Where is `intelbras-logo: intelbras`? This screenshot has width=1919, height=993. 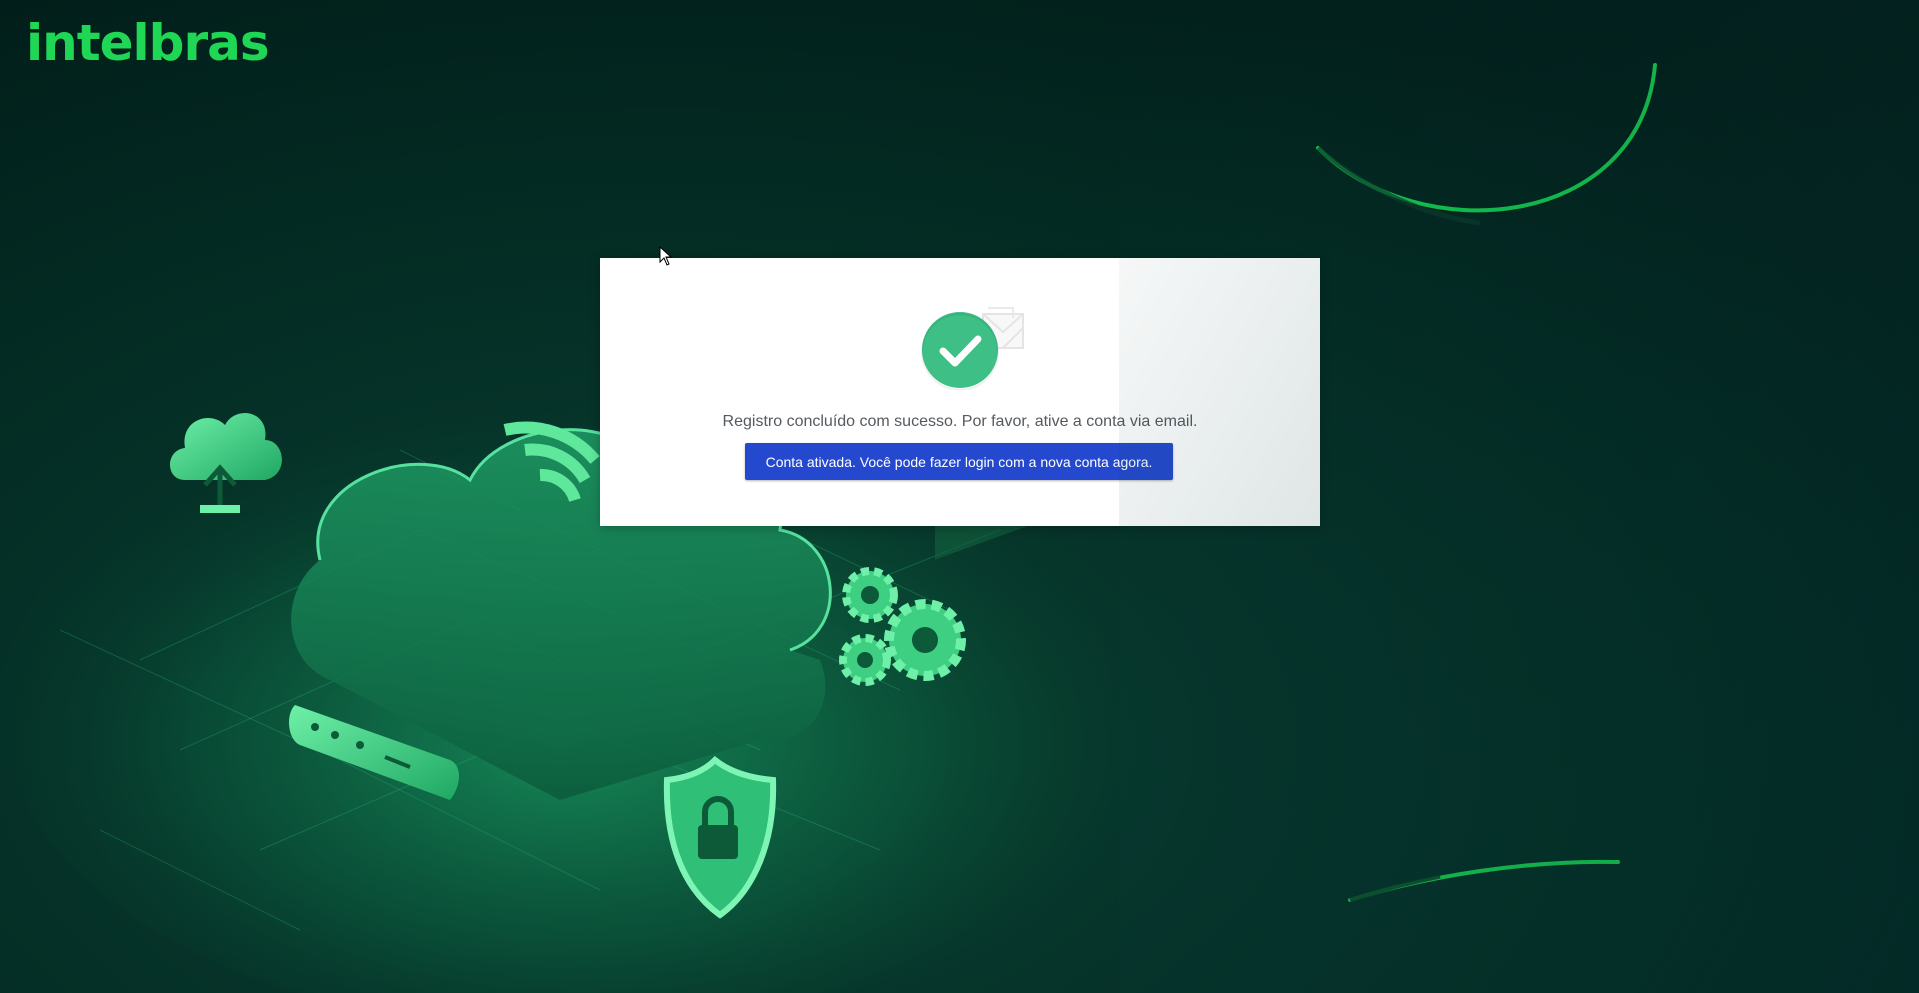 intelbras-logo: intelbras is located at coordinates (148, 43).